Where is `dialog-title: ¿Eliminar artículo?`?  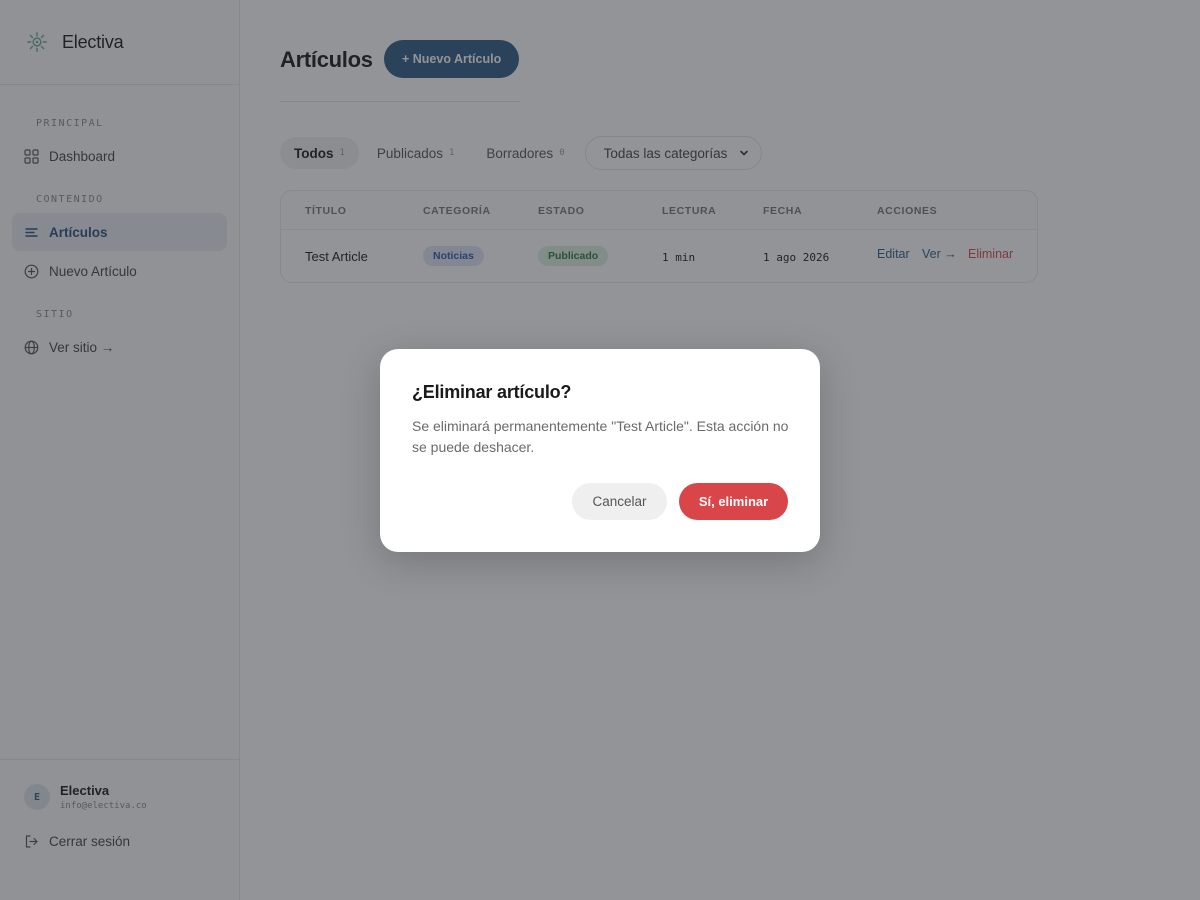 dialog-title: ¿Eliminar artículo? is located at coordinates (492, 392).